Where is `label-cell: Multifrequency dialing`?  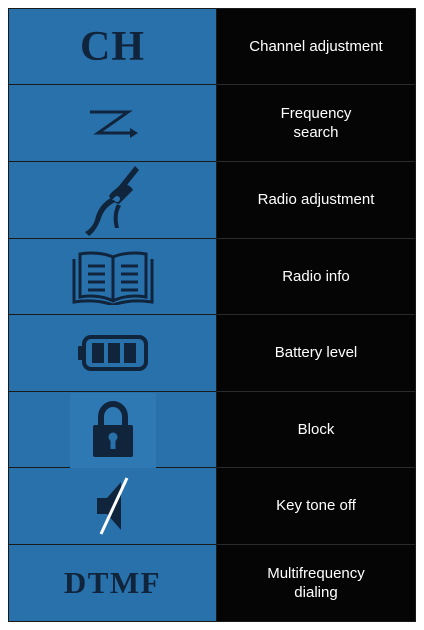 label-cell: Multifrequency dialing is located at coordinates (316, 582).